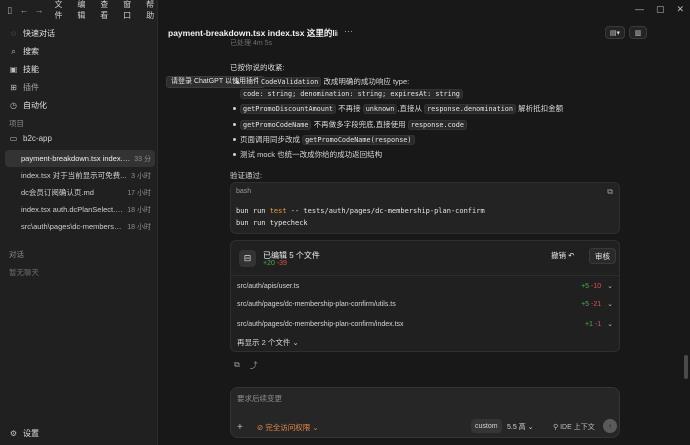  I want to click on lines-removed: -10, so click(596, 286).